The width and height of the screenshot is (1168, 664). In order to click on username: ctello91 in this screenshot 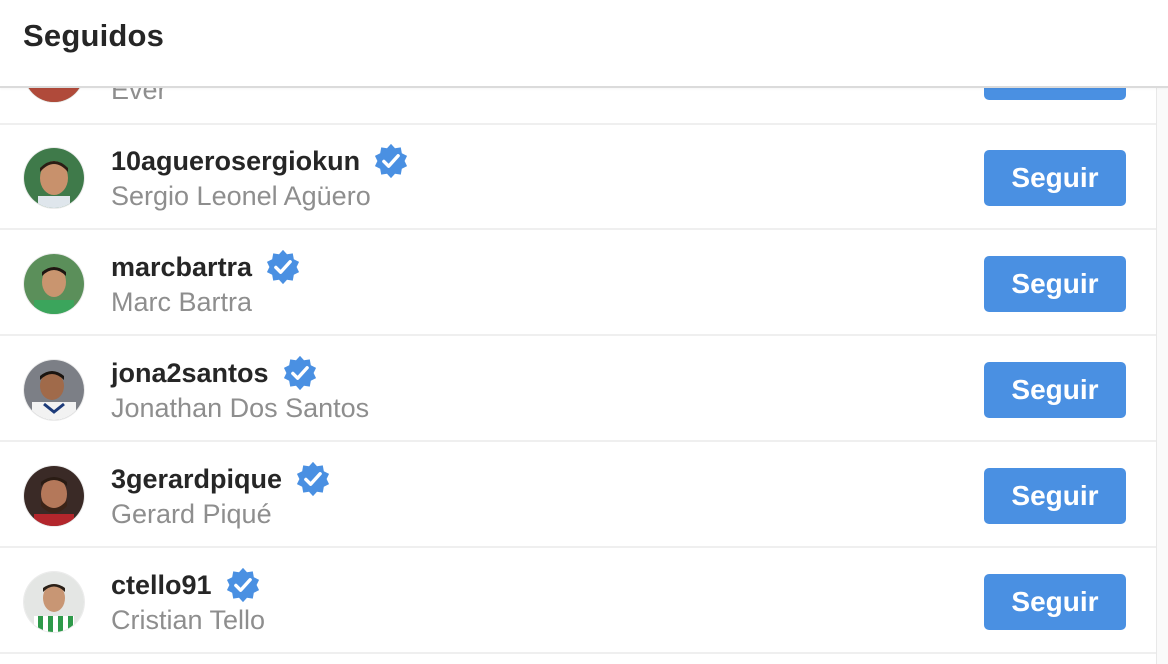, I will do `click(186, 585)`.